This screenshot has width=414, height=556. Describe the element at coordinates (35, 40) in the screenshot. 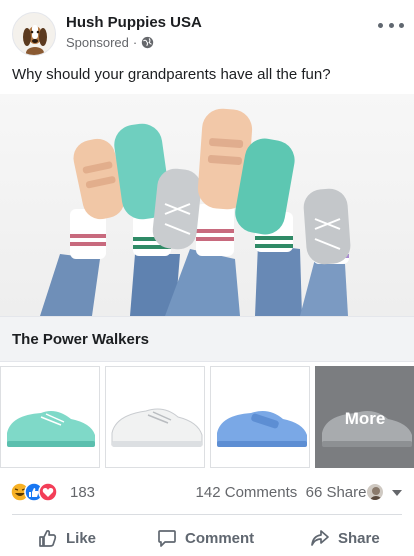

I see `basset-hound-logo-icon` at that location.